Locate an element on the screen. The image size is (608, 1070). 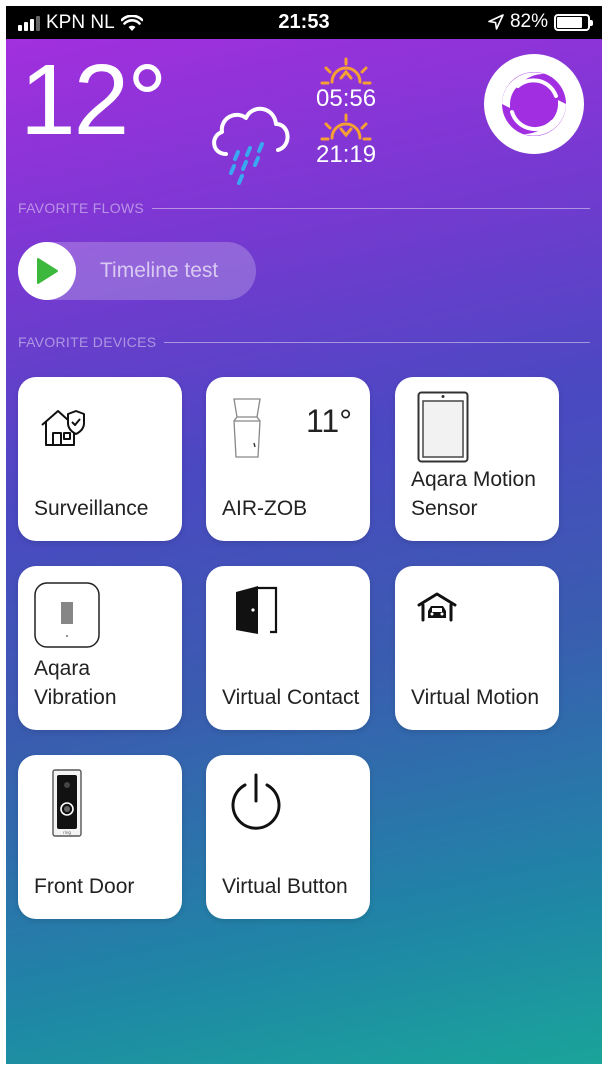
status-bar: KPN NL 21:53 82% is located at coordinates (304, 22).